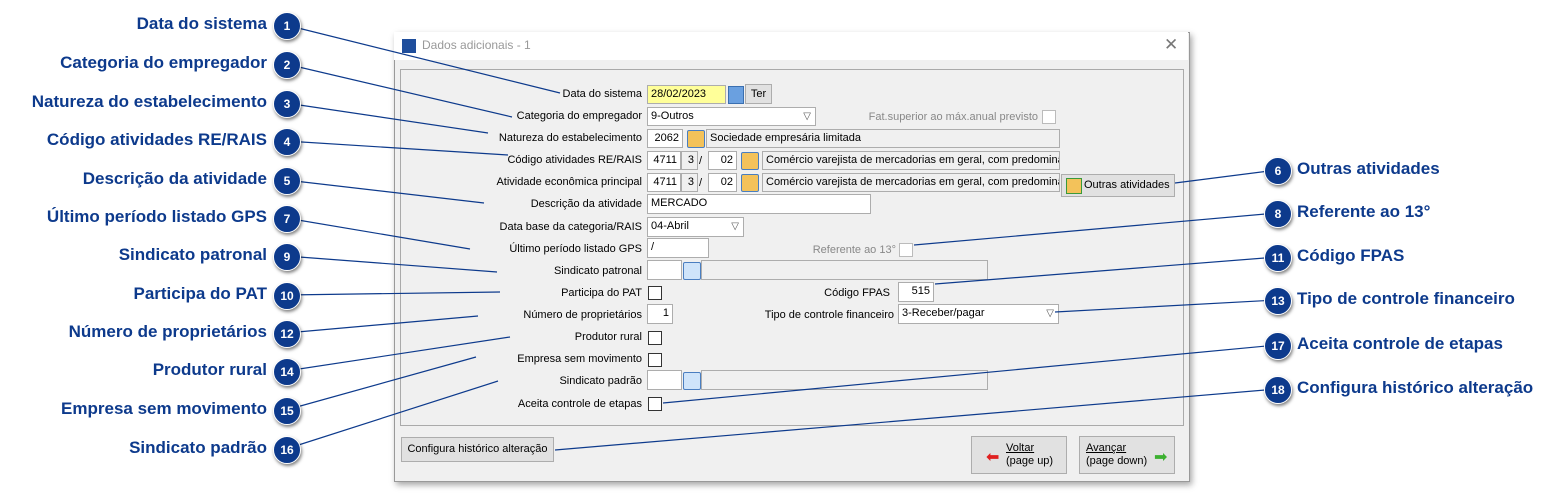 The width and height of the screenshot is (1560, 497). Describe the element at coordinates (287, 411) in the screenshot. I see `callout-badge: 15` at that location.